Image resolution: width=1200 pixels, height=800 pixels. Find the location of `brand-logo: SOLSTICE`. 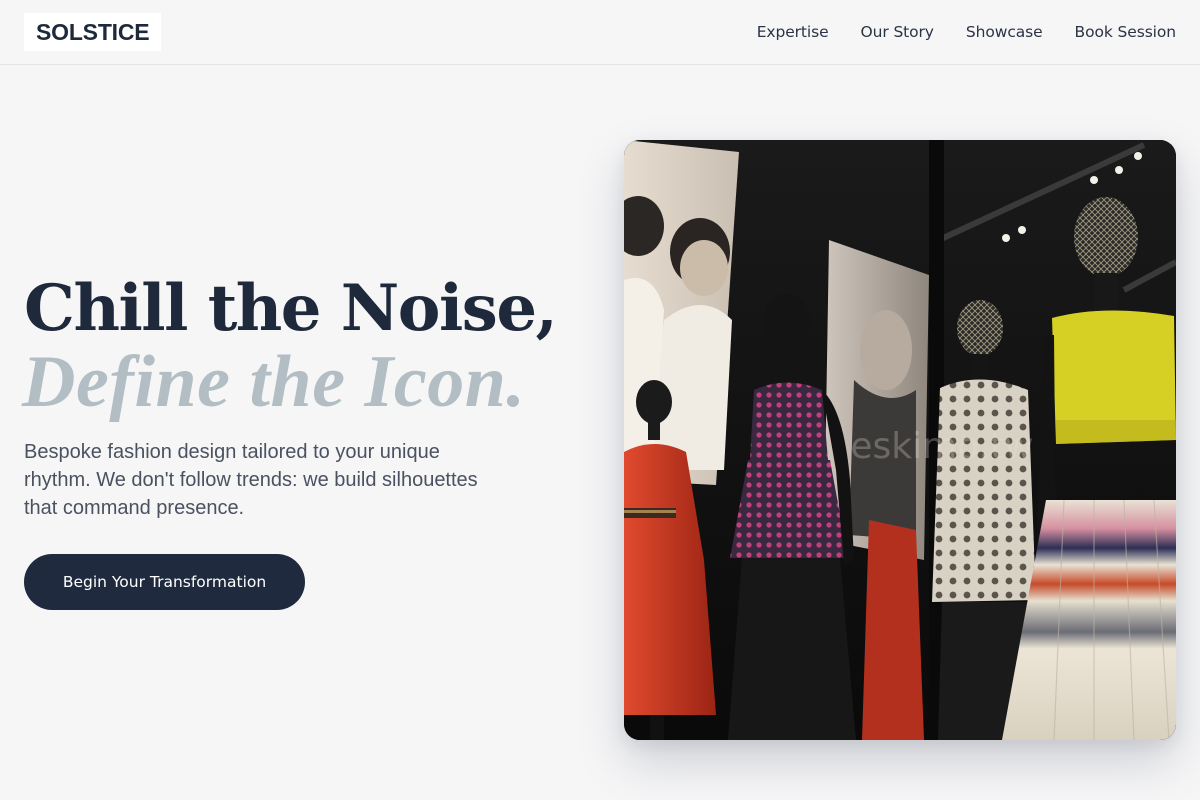

brand-logo: SOLSTICE is located at coordinates (93, 32).